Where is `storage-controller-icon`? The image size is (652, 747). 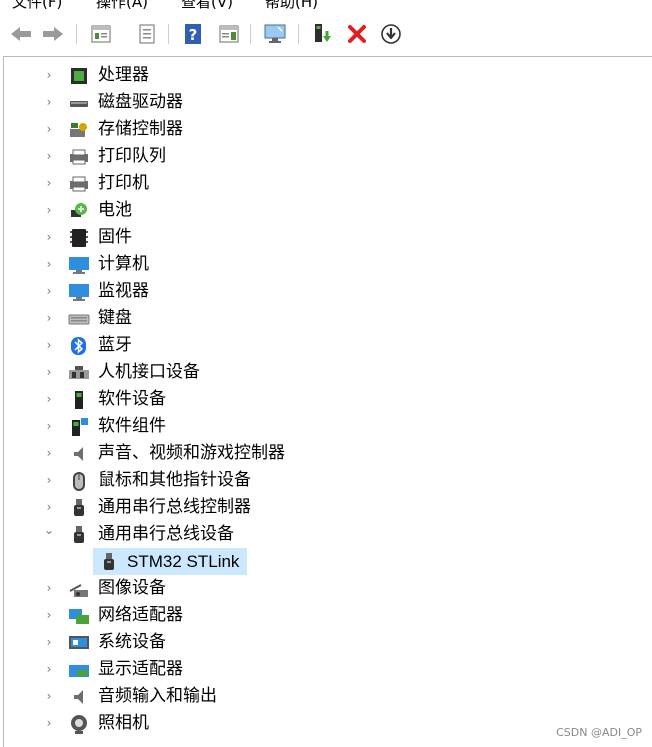
storage-controller-icon is located at coordinates (79, 130).